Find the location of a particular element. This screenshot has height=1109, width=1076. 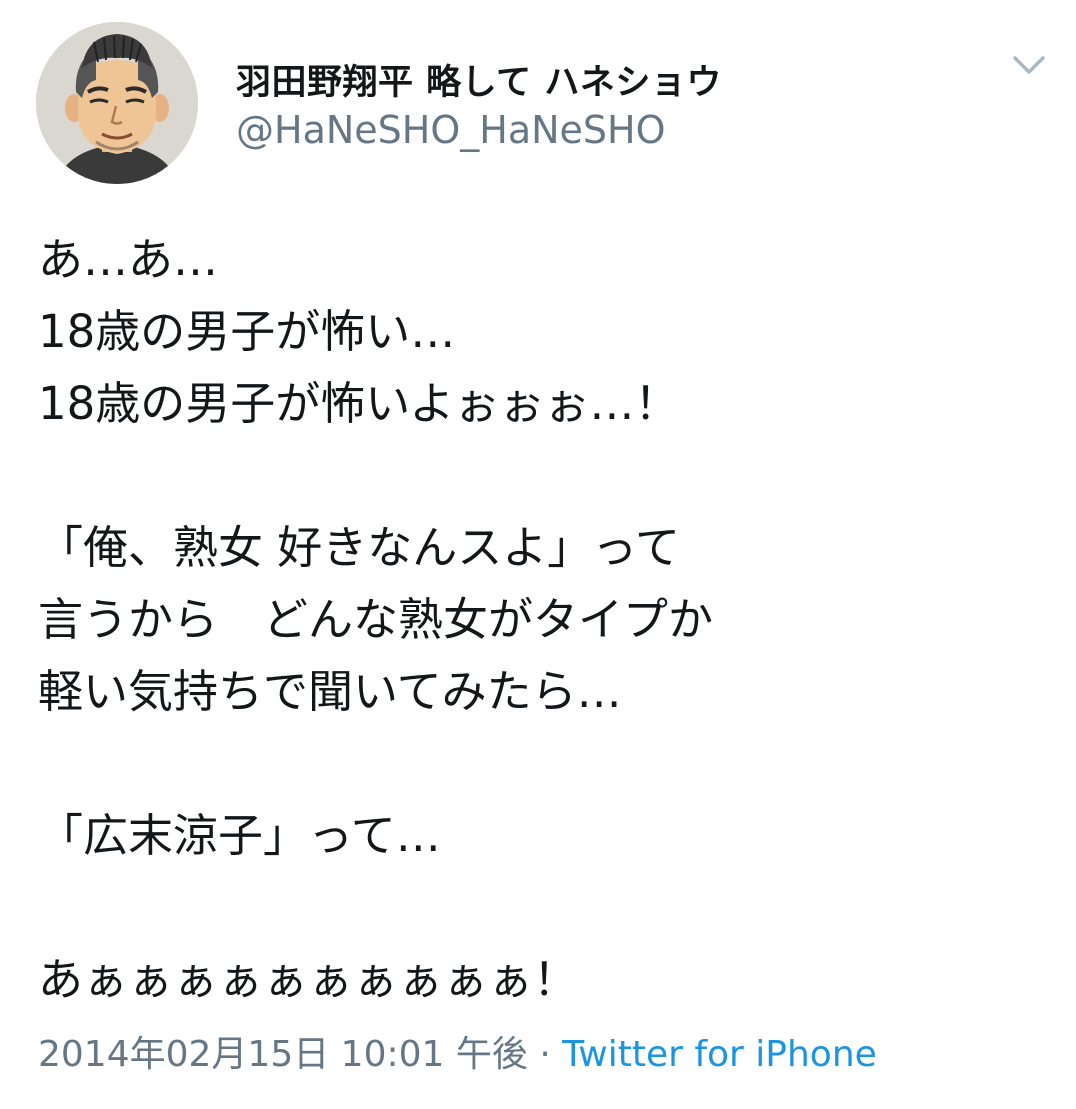

chevron-down-icon is located at coordinates (1029, 65).